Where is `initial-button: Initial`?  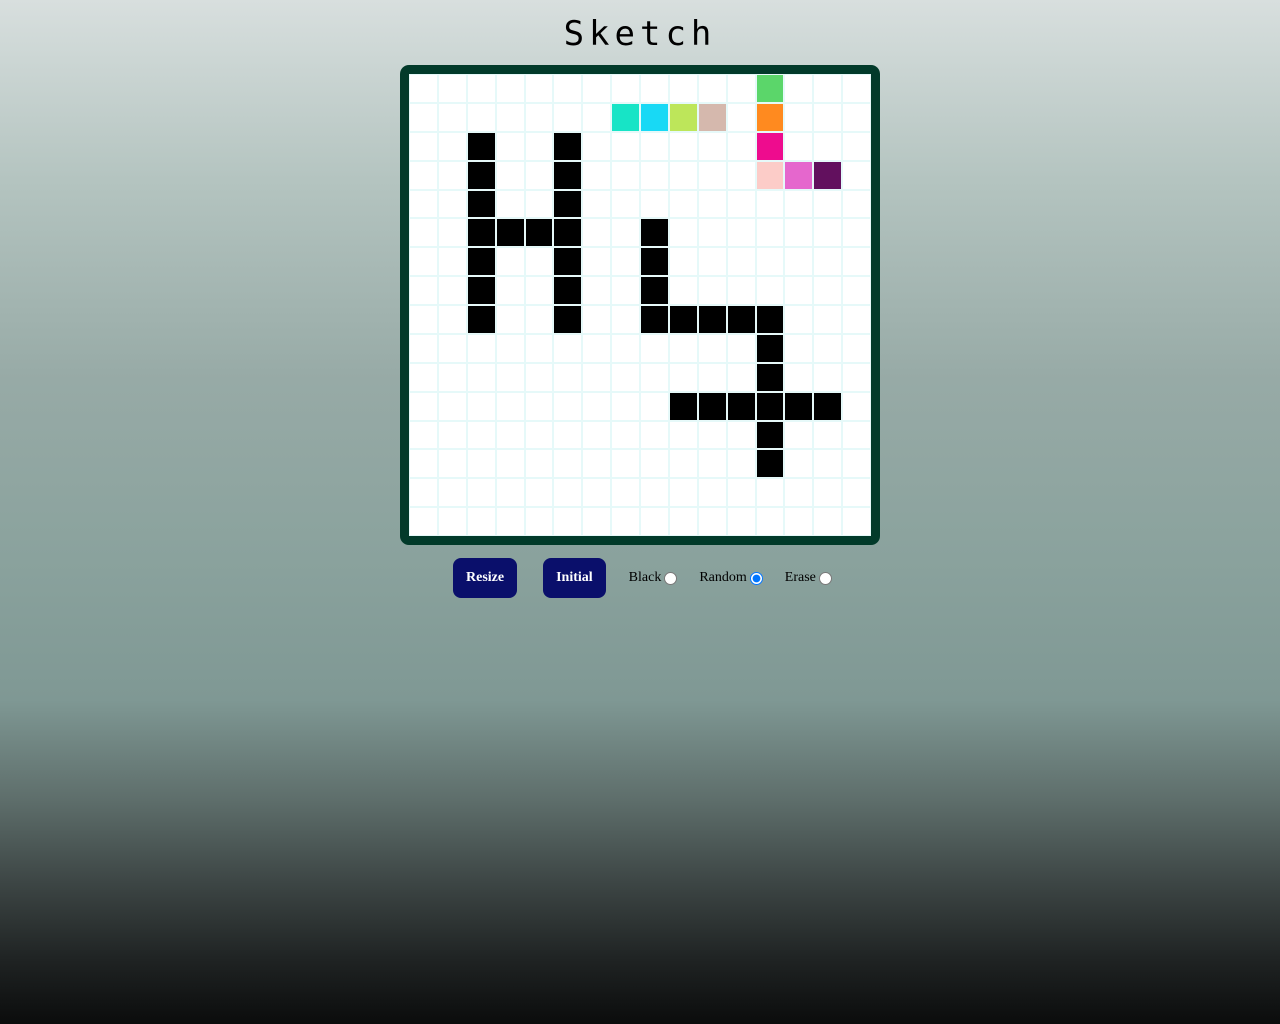
initial-button: Initial is located at coordinates (574, 578).